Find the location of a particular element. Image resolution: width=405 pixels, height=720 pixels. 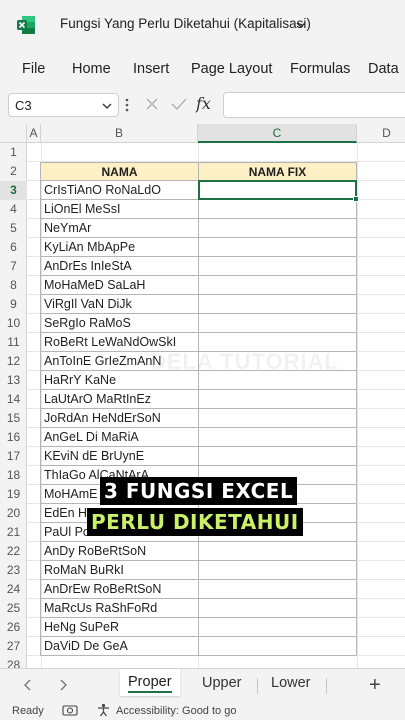

row-header-25: 25 is located at coordinates (13, 608).